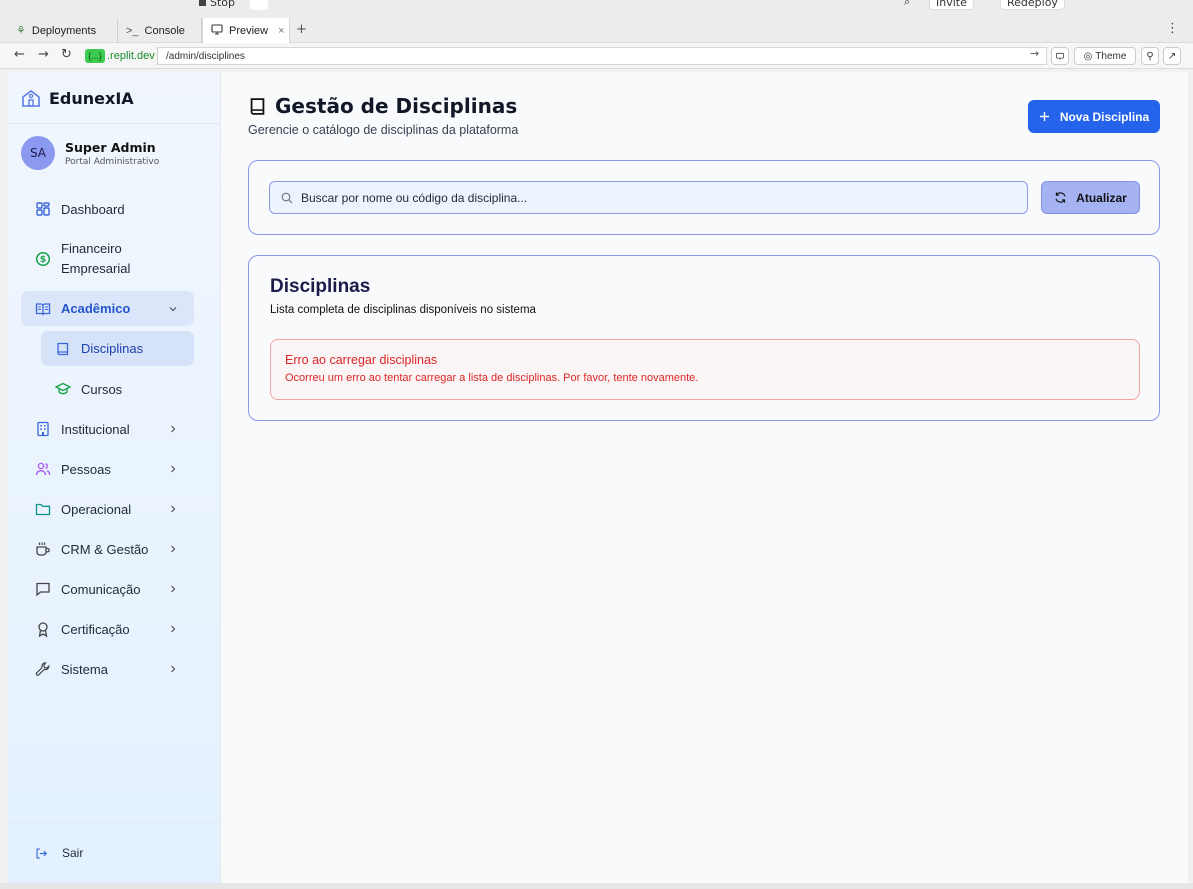  What do you see at coordinates (43, 54) in the screenshot?
I see `forward-icon: →` at bounding box center [43, 54].